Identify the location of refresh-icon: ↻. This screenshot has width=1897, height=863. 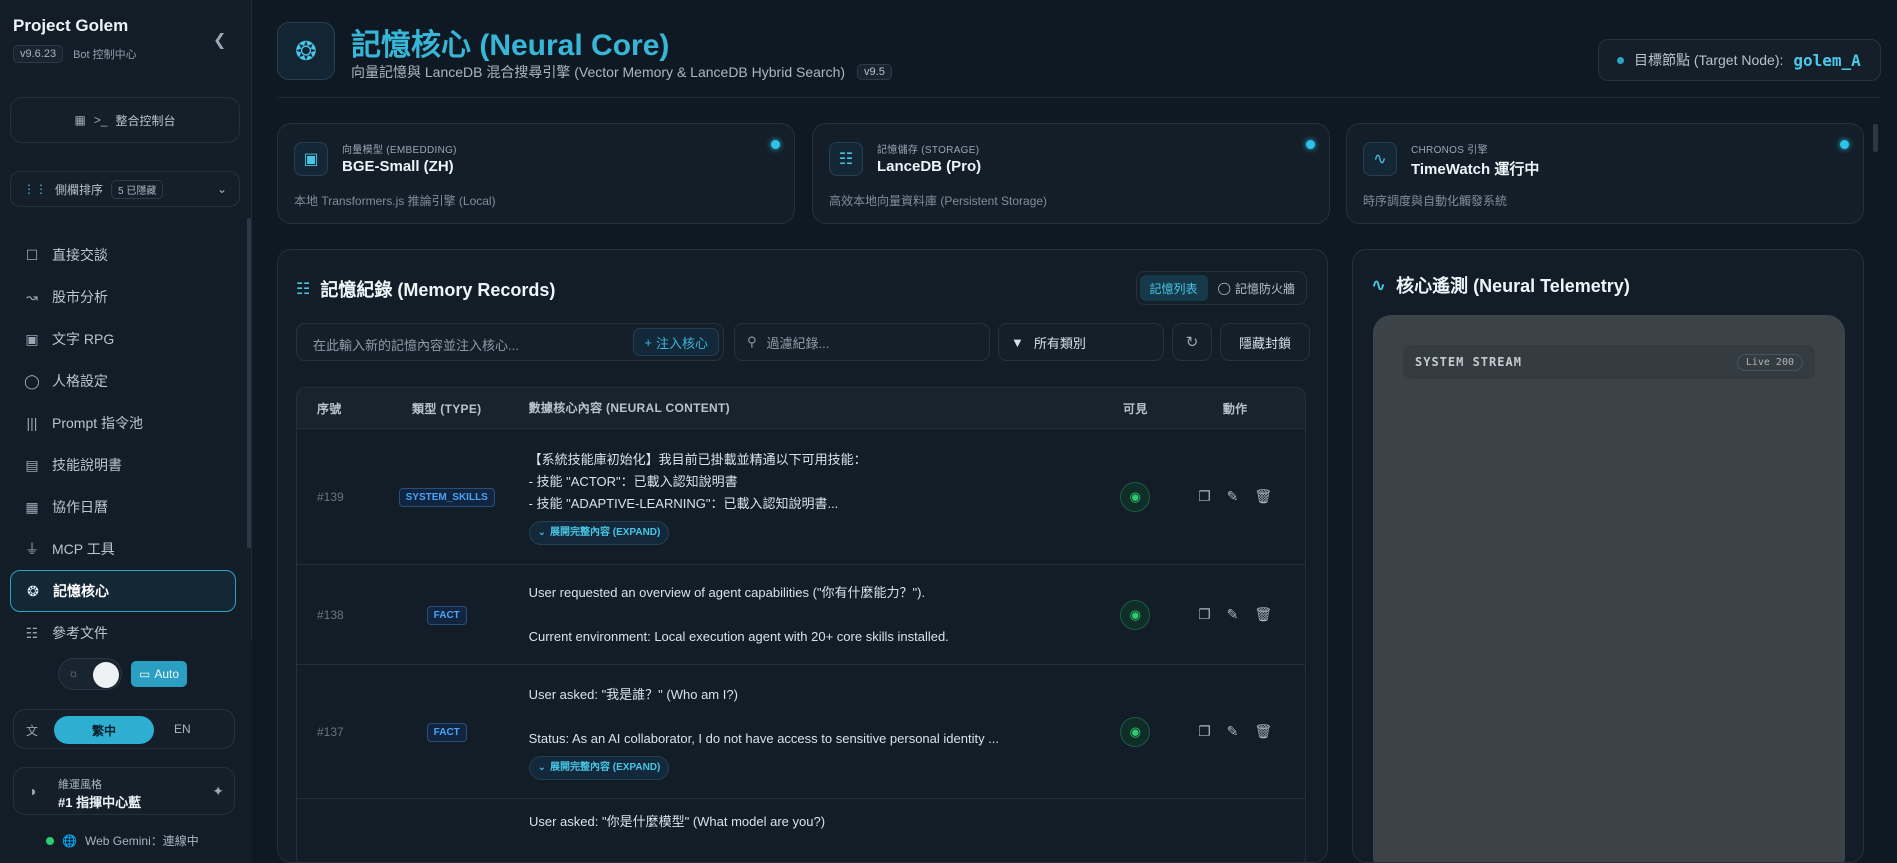
(1192, 342).